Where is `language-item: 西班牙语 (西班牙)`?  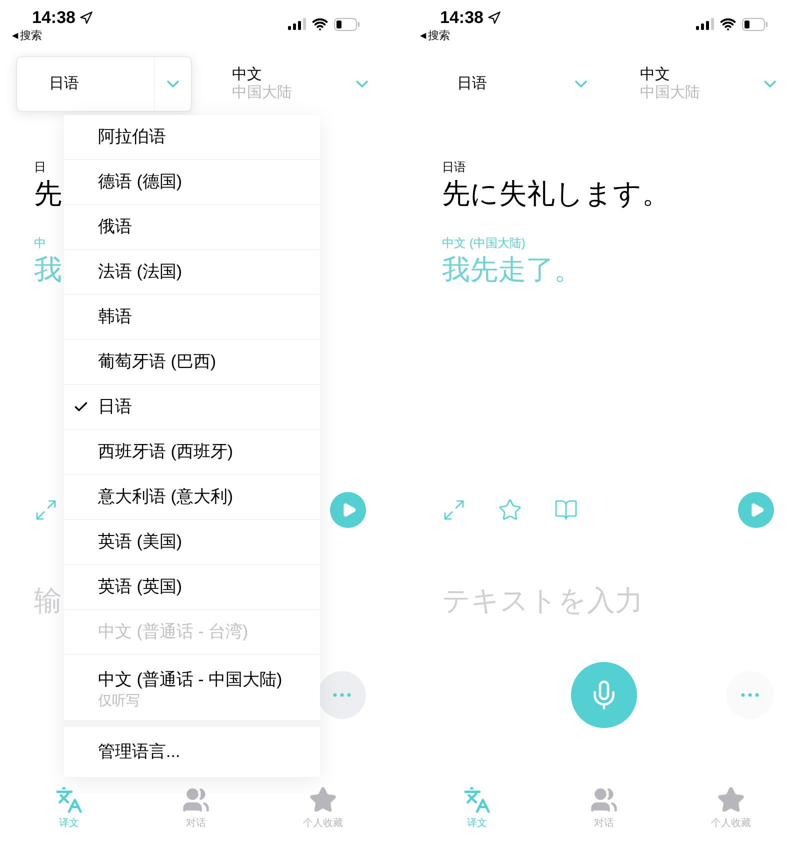
language-item: 西班牙语 (西班牙) is located at coordinates (192, 452).